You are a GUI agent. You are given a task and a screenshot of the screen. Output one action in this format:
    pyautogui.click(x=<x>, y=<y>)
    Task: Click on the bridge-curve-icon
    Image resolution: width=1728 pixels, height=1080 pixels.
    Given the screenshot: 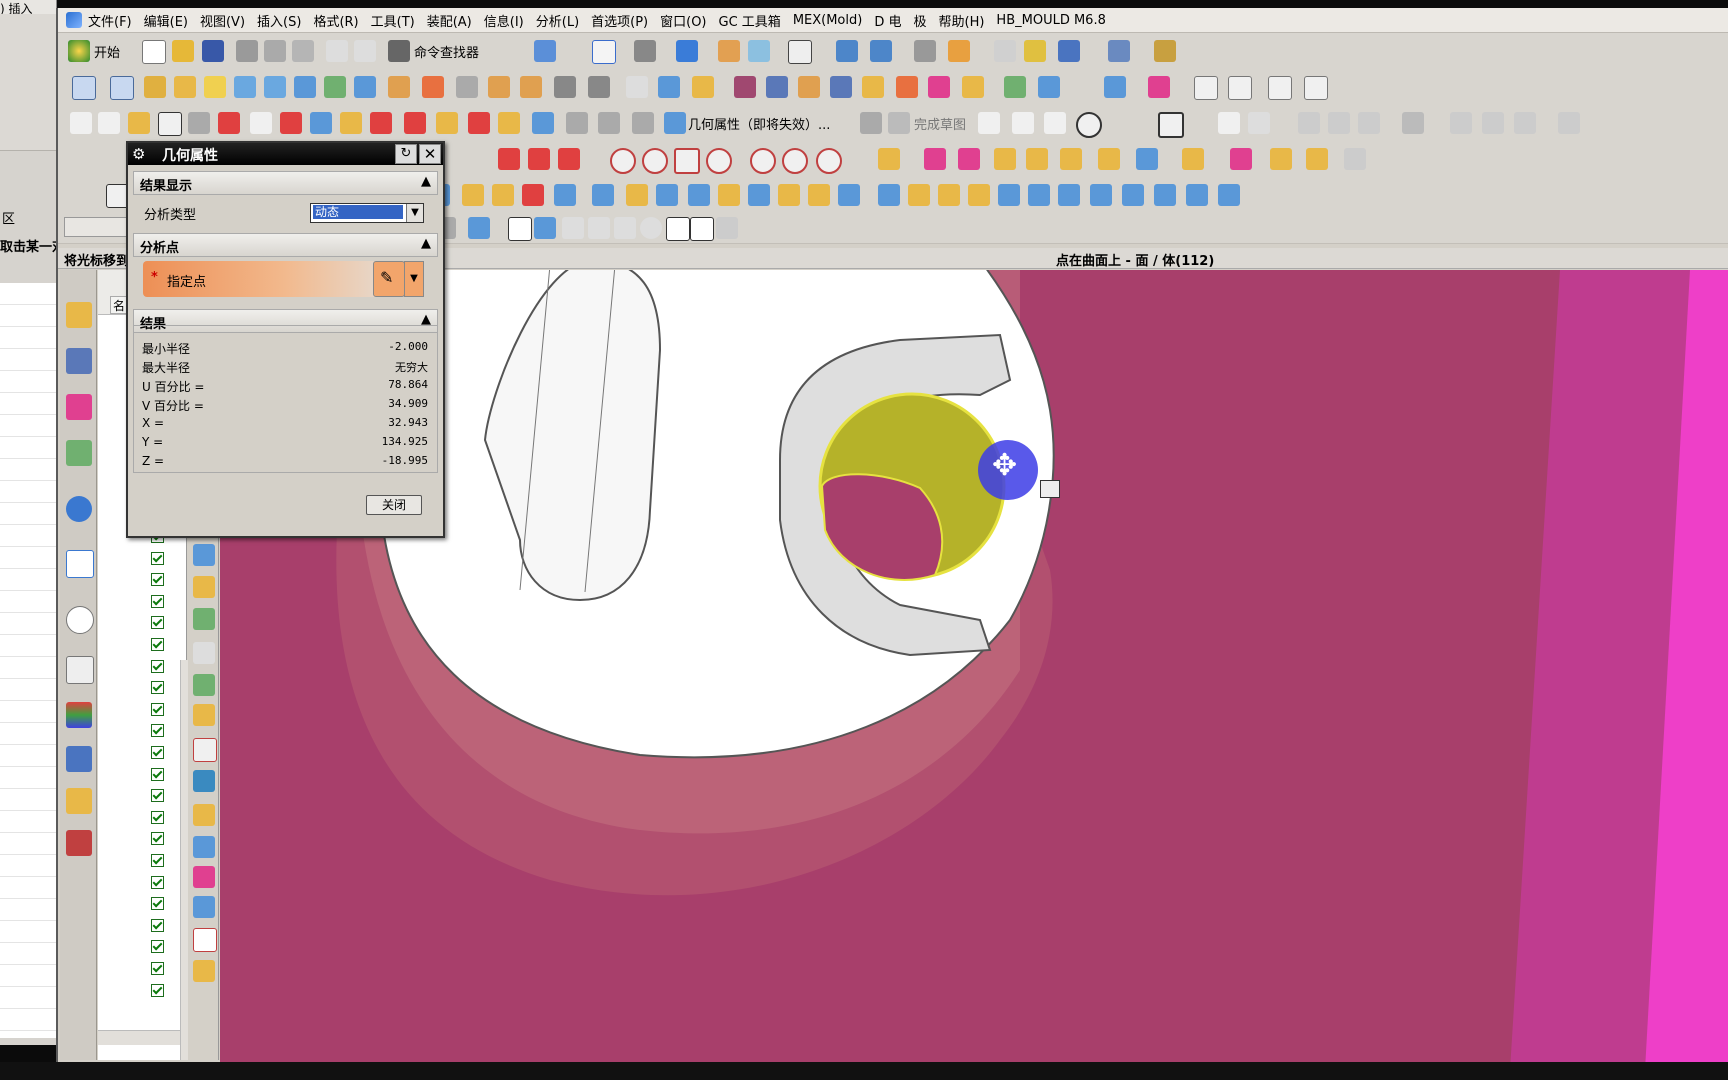 What is the action you would take?
    pyautogui.click(x=381, y=123)
    